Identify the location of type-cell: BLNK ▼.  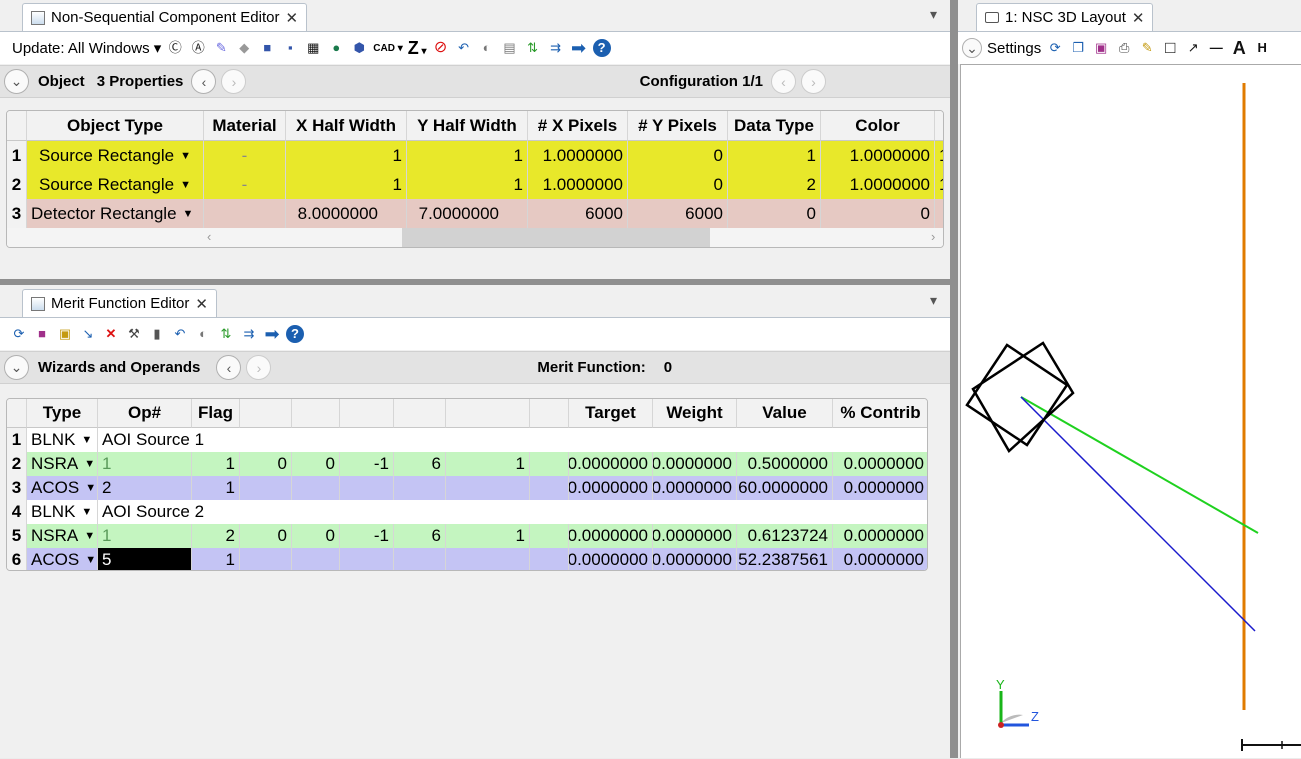
(62, 440).